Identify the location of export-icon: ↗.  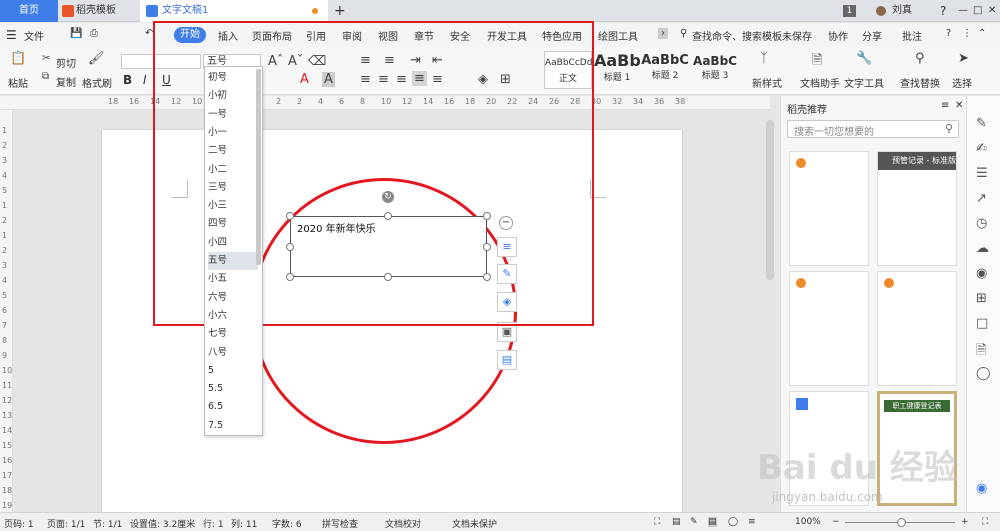
(981, 198).